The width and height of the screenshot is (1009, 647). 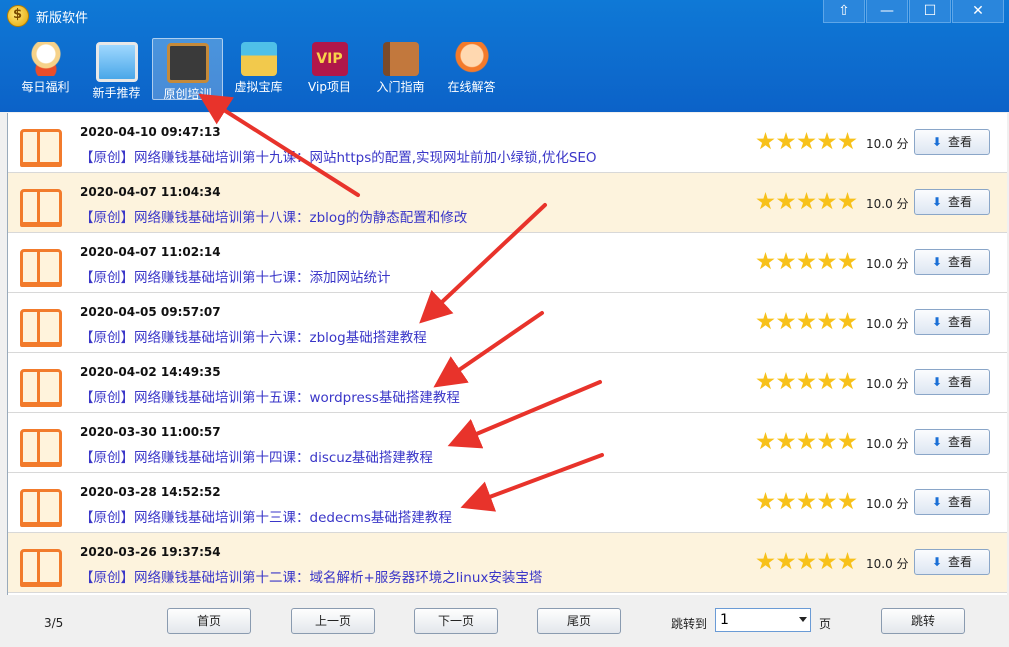 What do you see at coordinates (471, 59) in the screenshot?
I see `customer-service-icon` at bounding box center [471, 59].